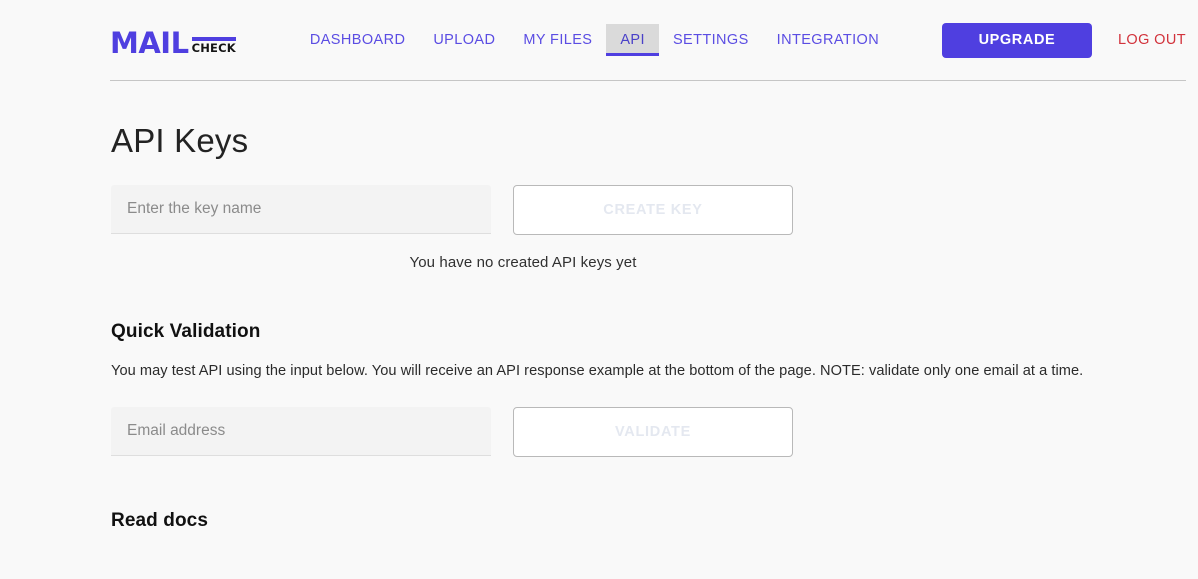 This screenshot has width=1198, height=579. I want to click on quick-validation-row: VALIDATE, so click(649, 431).